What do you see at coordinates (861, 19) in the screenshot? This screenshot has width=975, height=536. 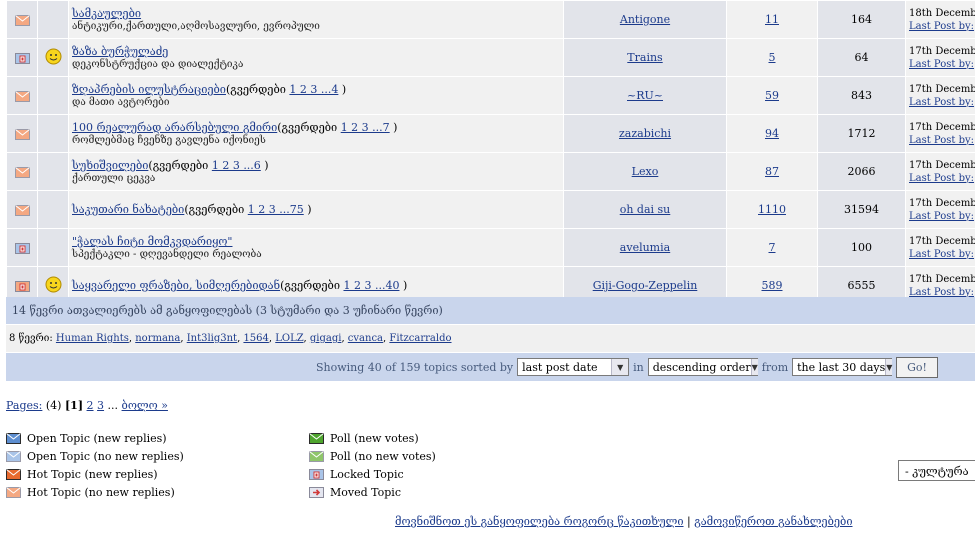 I see `views-count: 164` at bounding box center [861, 19].